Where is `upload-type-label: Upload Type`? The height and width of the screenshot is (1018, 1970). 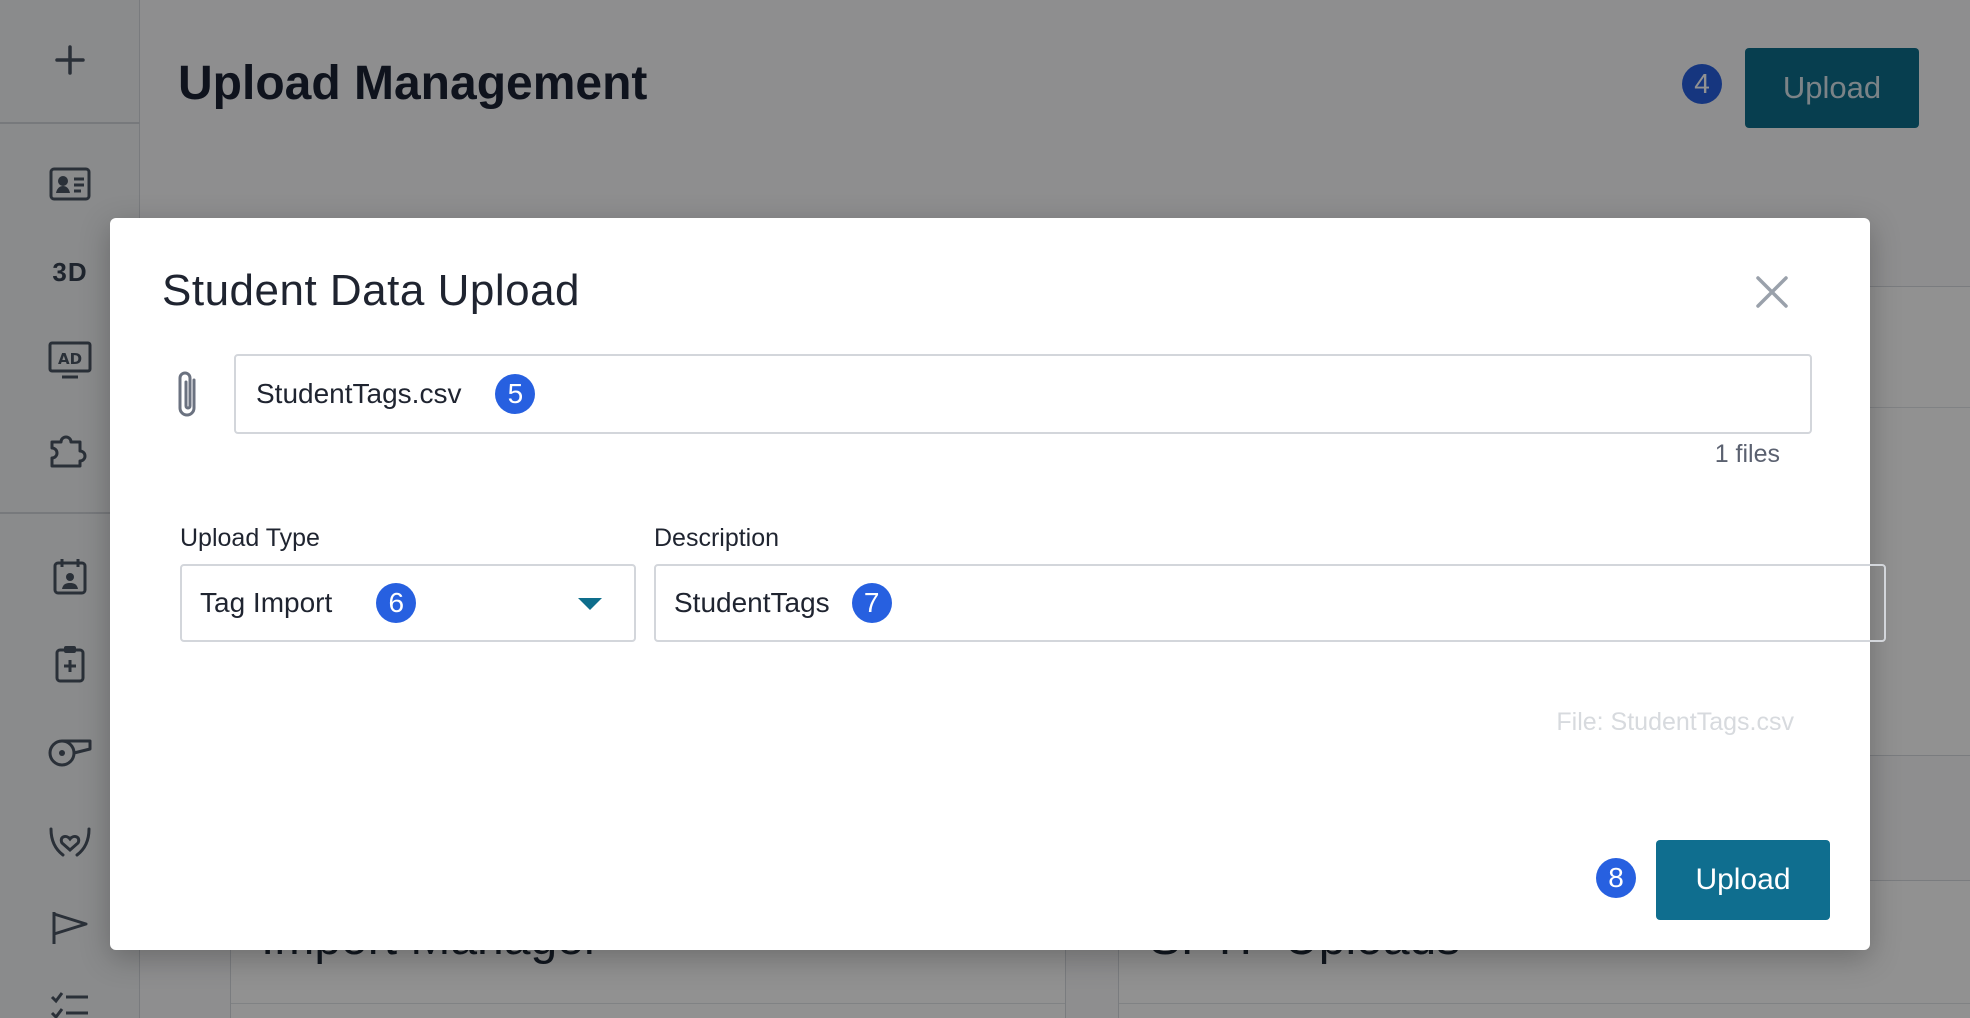
upload-type-label: Upload Type is located at coordinates (250, 538).